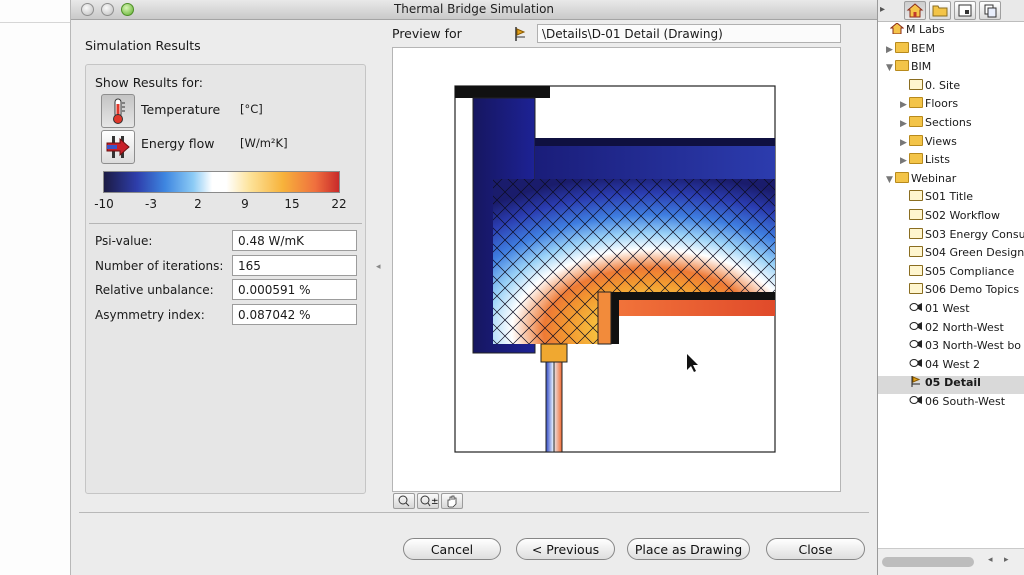 Image resolution: width=1024 pixels, height=575 pixels. What do you see at coordinates (990, 560) in the screenshot?
I see `scroll-left-icon: ◂` at bounding box center [990, 560].